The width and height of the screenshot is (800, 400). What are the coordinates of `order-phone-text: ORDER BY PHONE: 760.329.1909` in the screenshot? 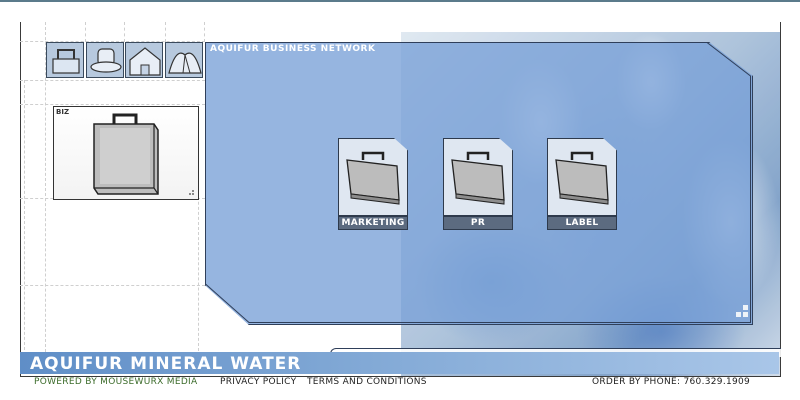 It's located at (671, 382).